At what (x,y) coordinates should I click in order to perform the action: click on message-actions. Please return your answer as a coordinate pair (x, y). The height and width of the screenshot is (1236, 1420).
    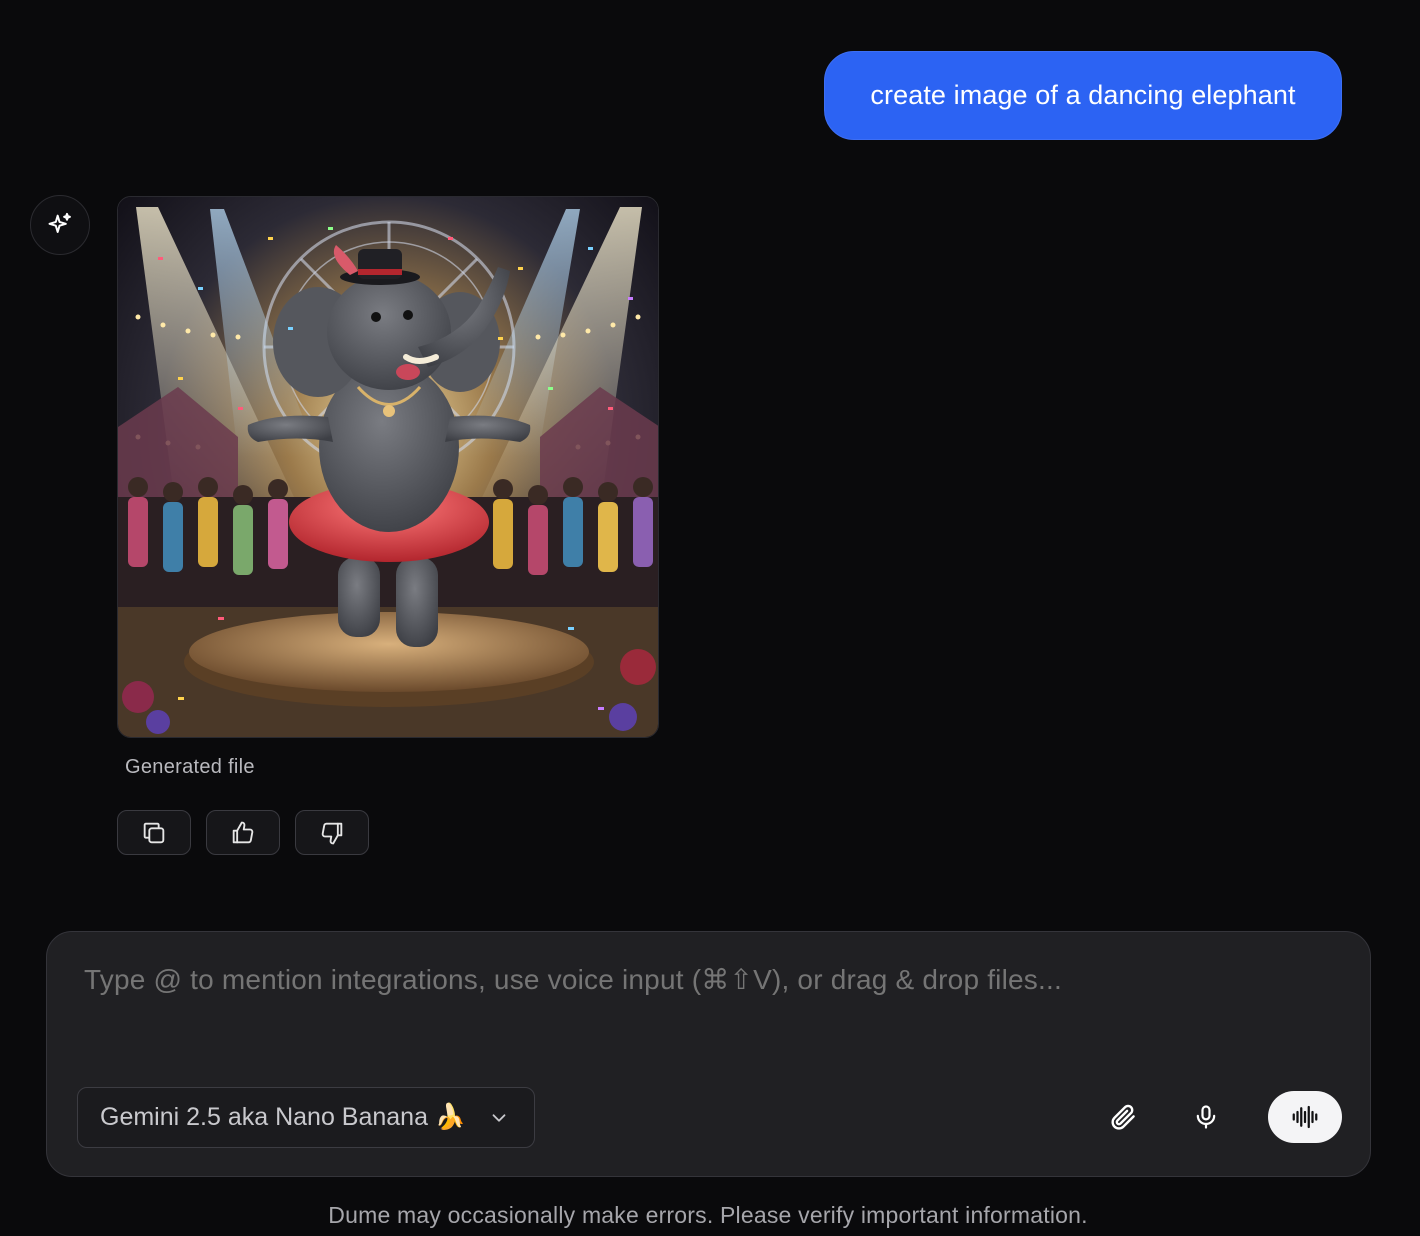
    Looking at the image, I should click on (243, 832).